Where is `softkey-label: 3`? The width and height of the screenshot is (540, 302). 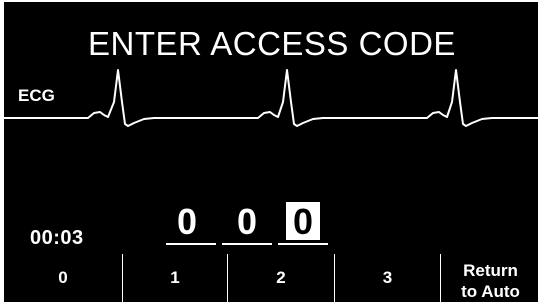
softkey-label: 3 is located at coordinates (387, 277).